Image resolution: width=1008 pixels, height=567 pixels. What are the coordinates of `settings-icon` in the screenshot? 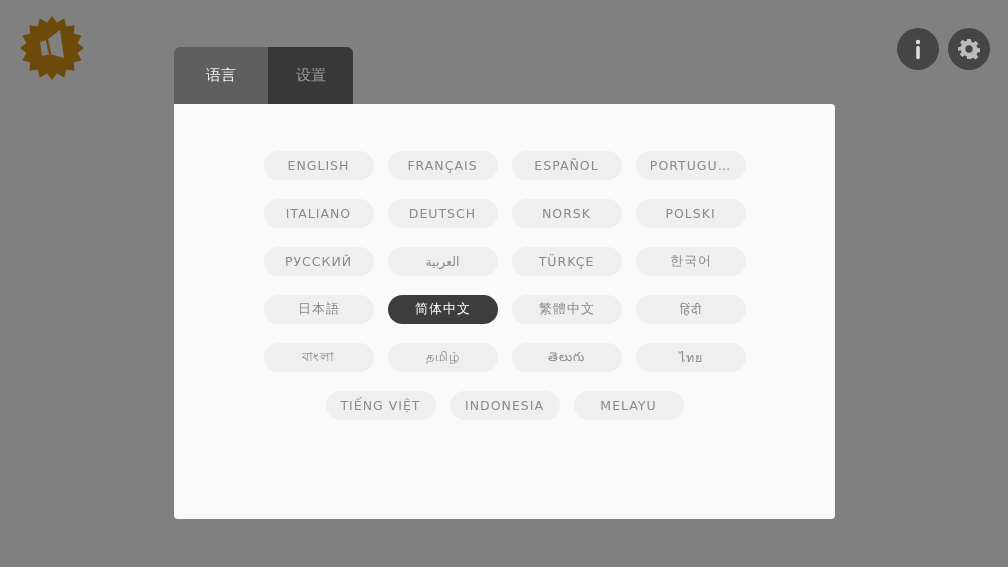 It's located at (969, 49).